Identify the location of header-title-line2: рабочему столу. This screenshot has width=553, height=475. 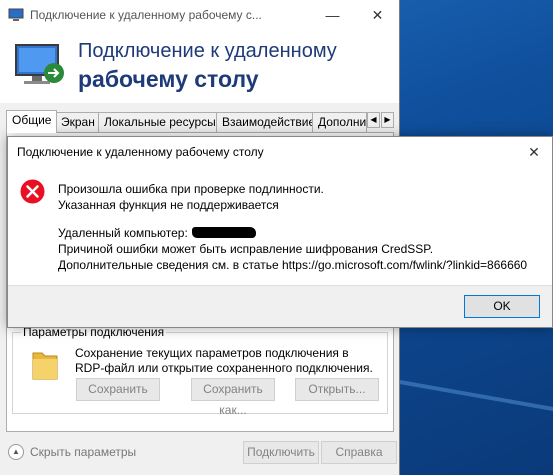
(168, 79).